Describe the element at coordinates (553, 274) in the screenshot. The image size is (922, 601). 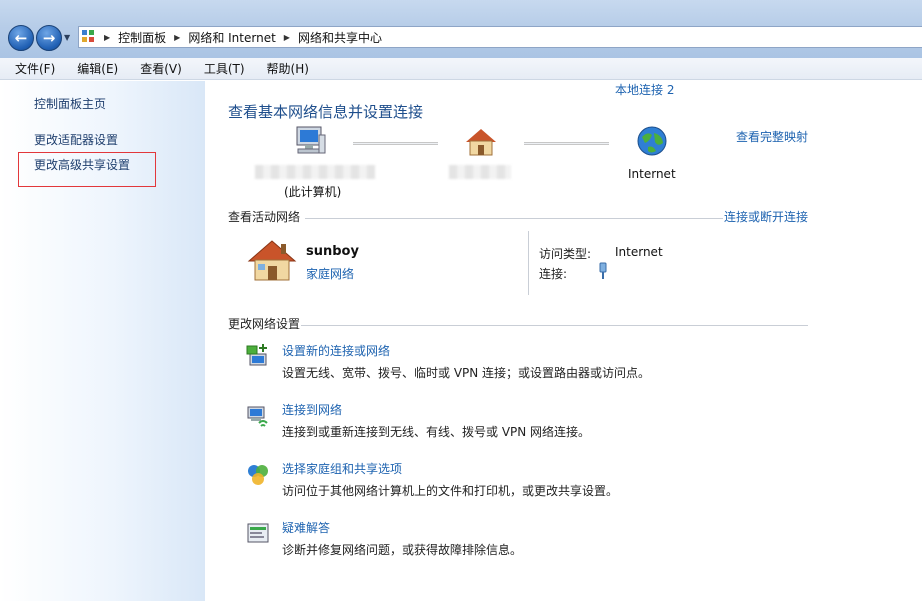
I see `connection-label: 连接:` at that location.